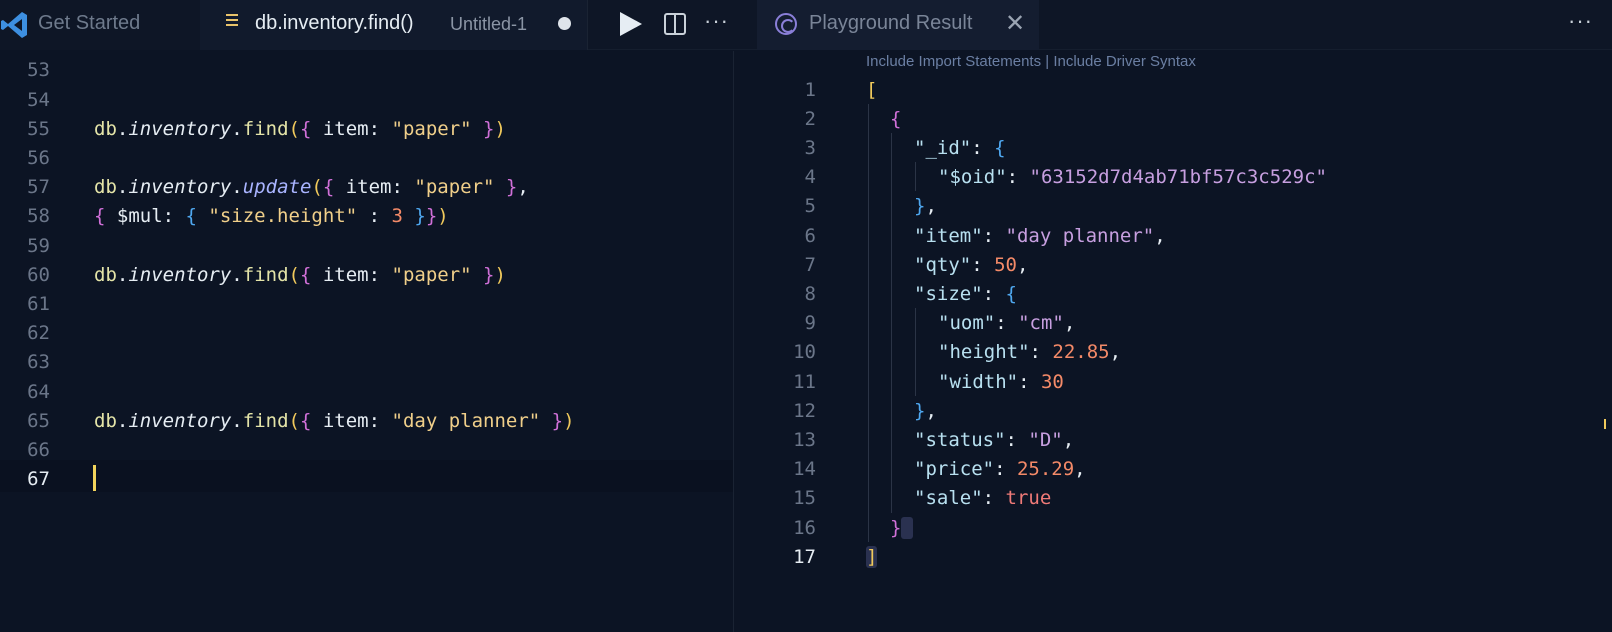 The height and width of the screenshot is (632, 1612). Describe the element at coordinates (810, 323) in the screenshot. I see `line-number: 9` at that location.